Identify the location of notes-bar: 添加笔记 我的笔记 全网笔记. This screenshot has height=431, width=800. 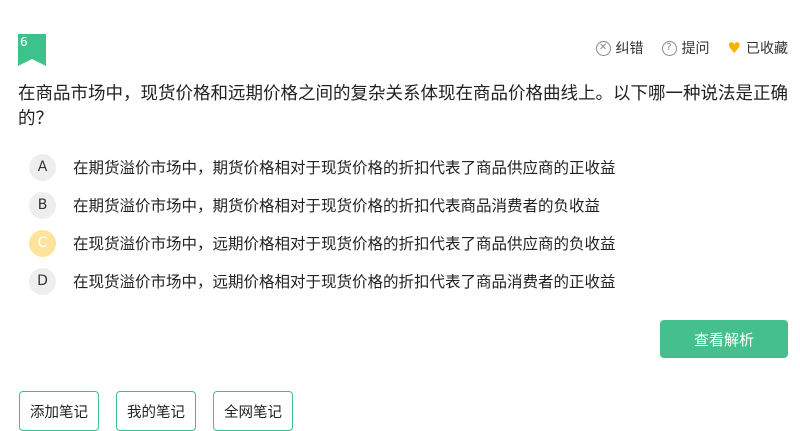
(156, 411).